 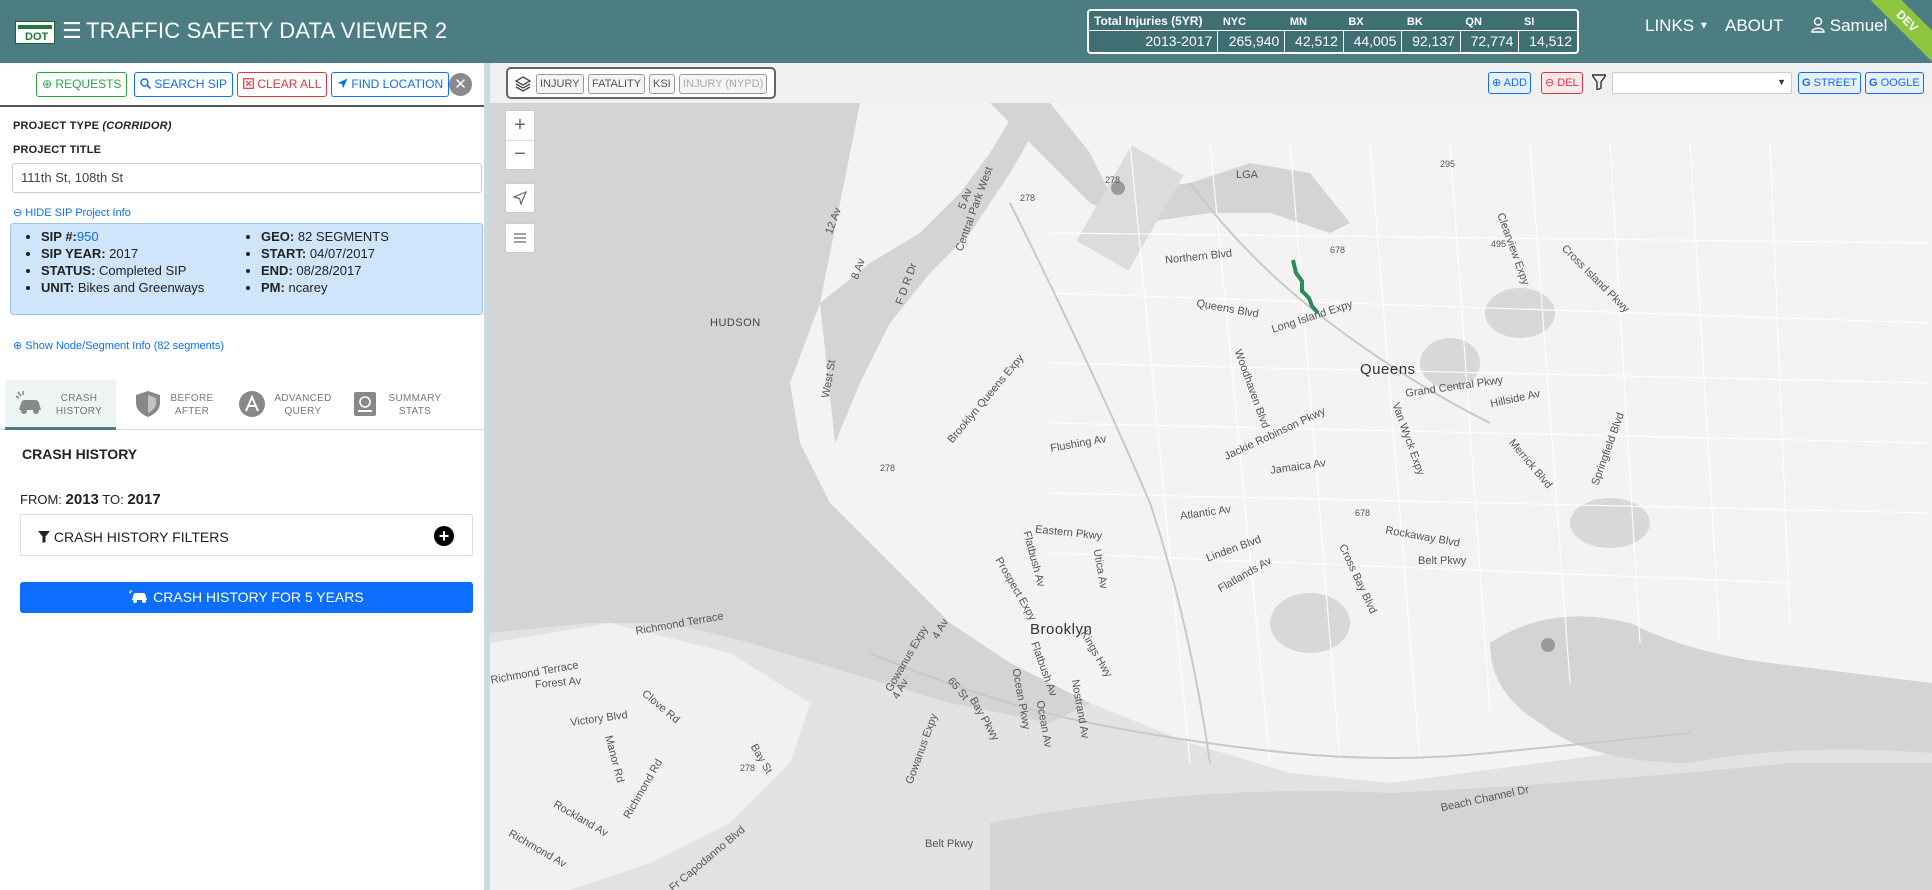 I want to click on google-maps-button: G OOGLE, so click(x=1894, y=83).